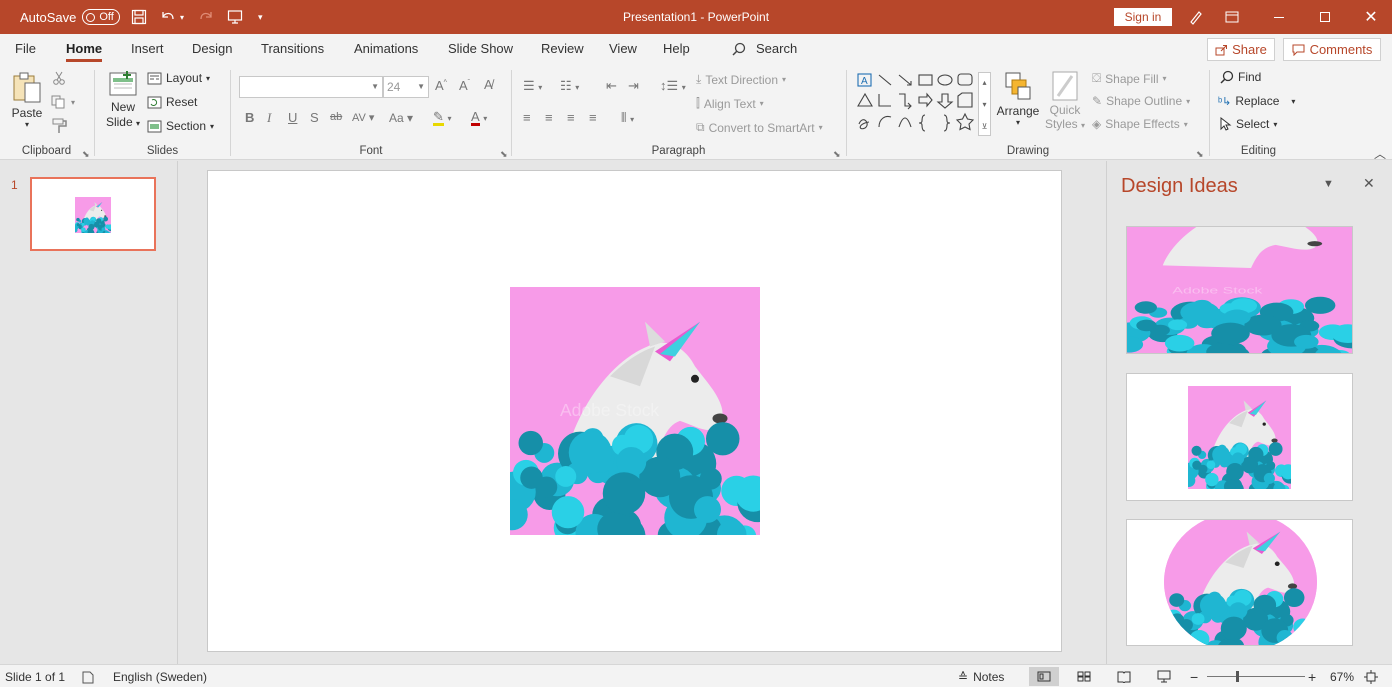  I want to click on comments-button: Comments, so click(1332, 49).